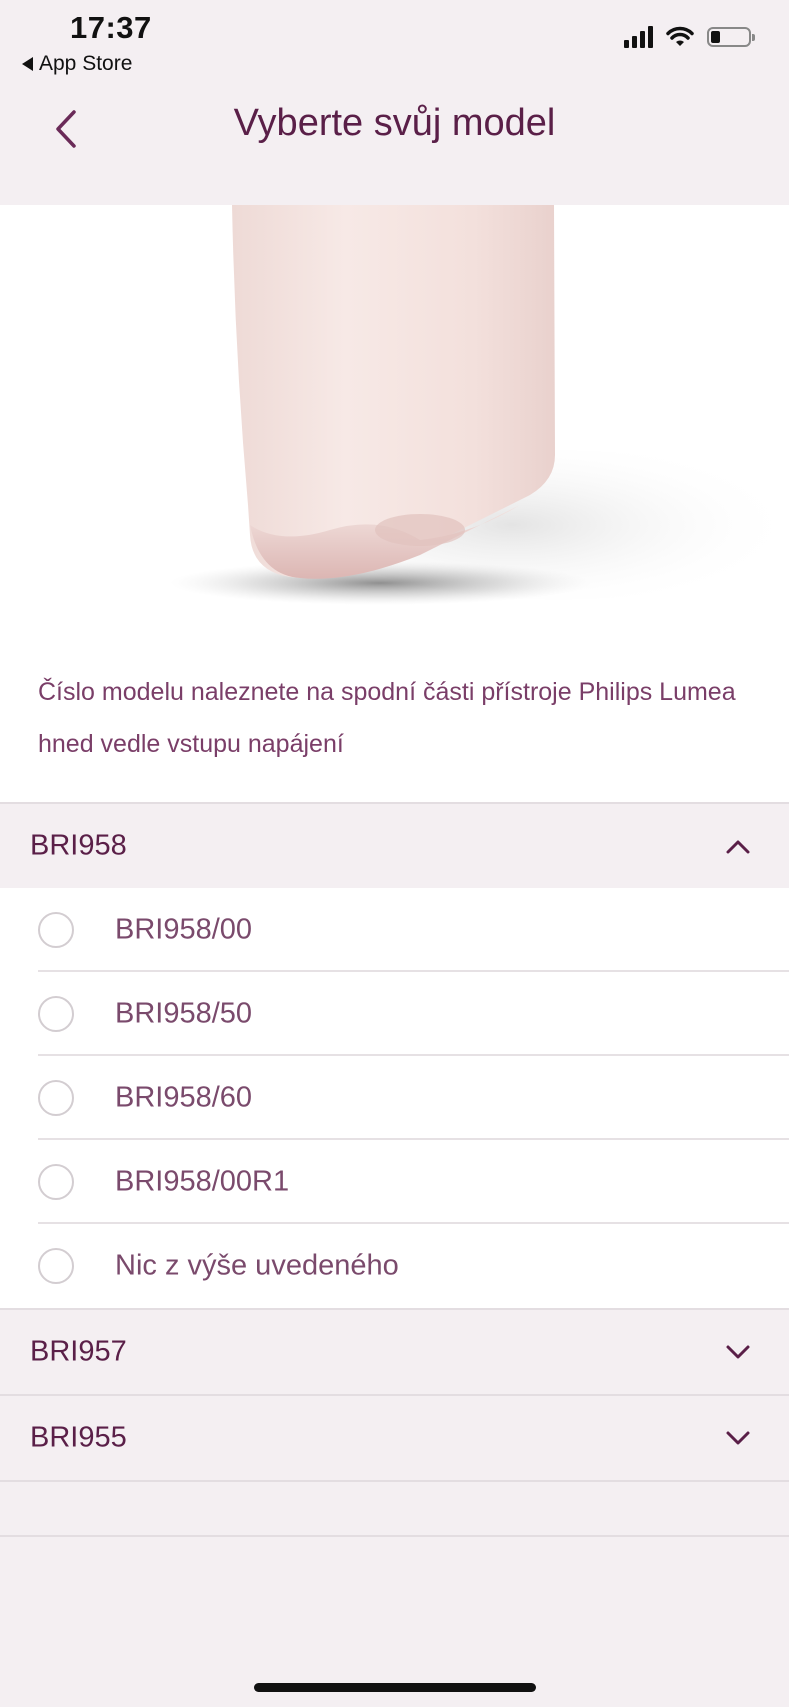  What do you see at coordinates (394, 1014) in the screenshot?
I see `model-option-bri958-50: BRI958/50` at bounding box center [394, 1014].